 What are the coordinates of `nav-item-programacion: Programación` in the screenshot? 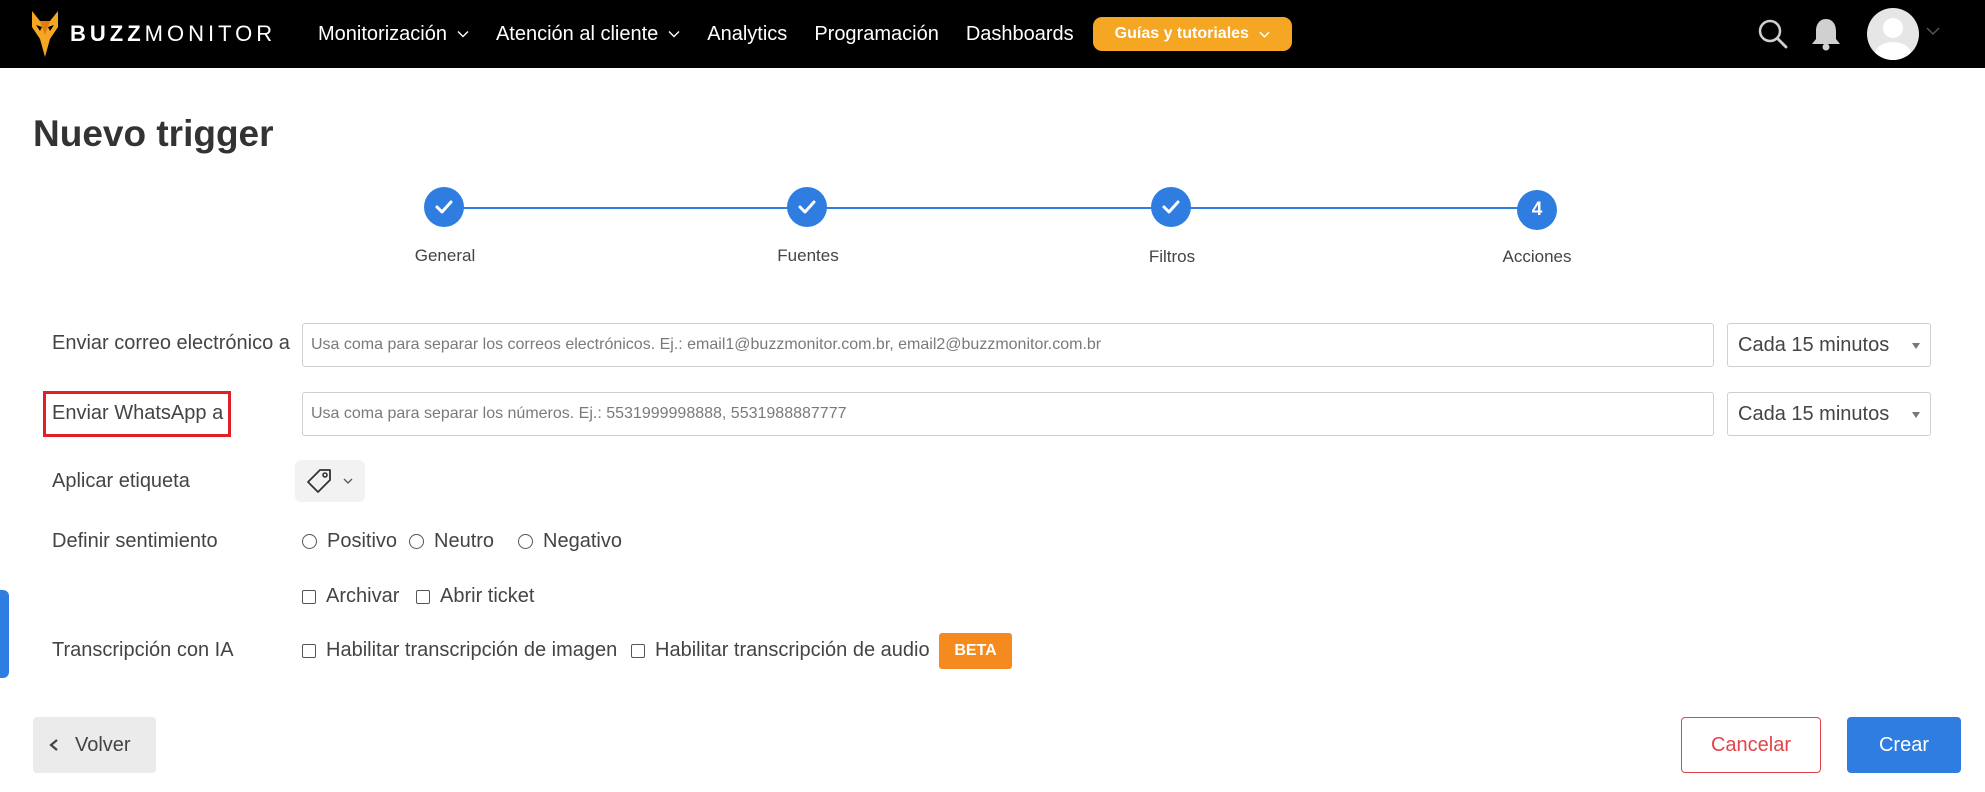 It's located at (876, 34).